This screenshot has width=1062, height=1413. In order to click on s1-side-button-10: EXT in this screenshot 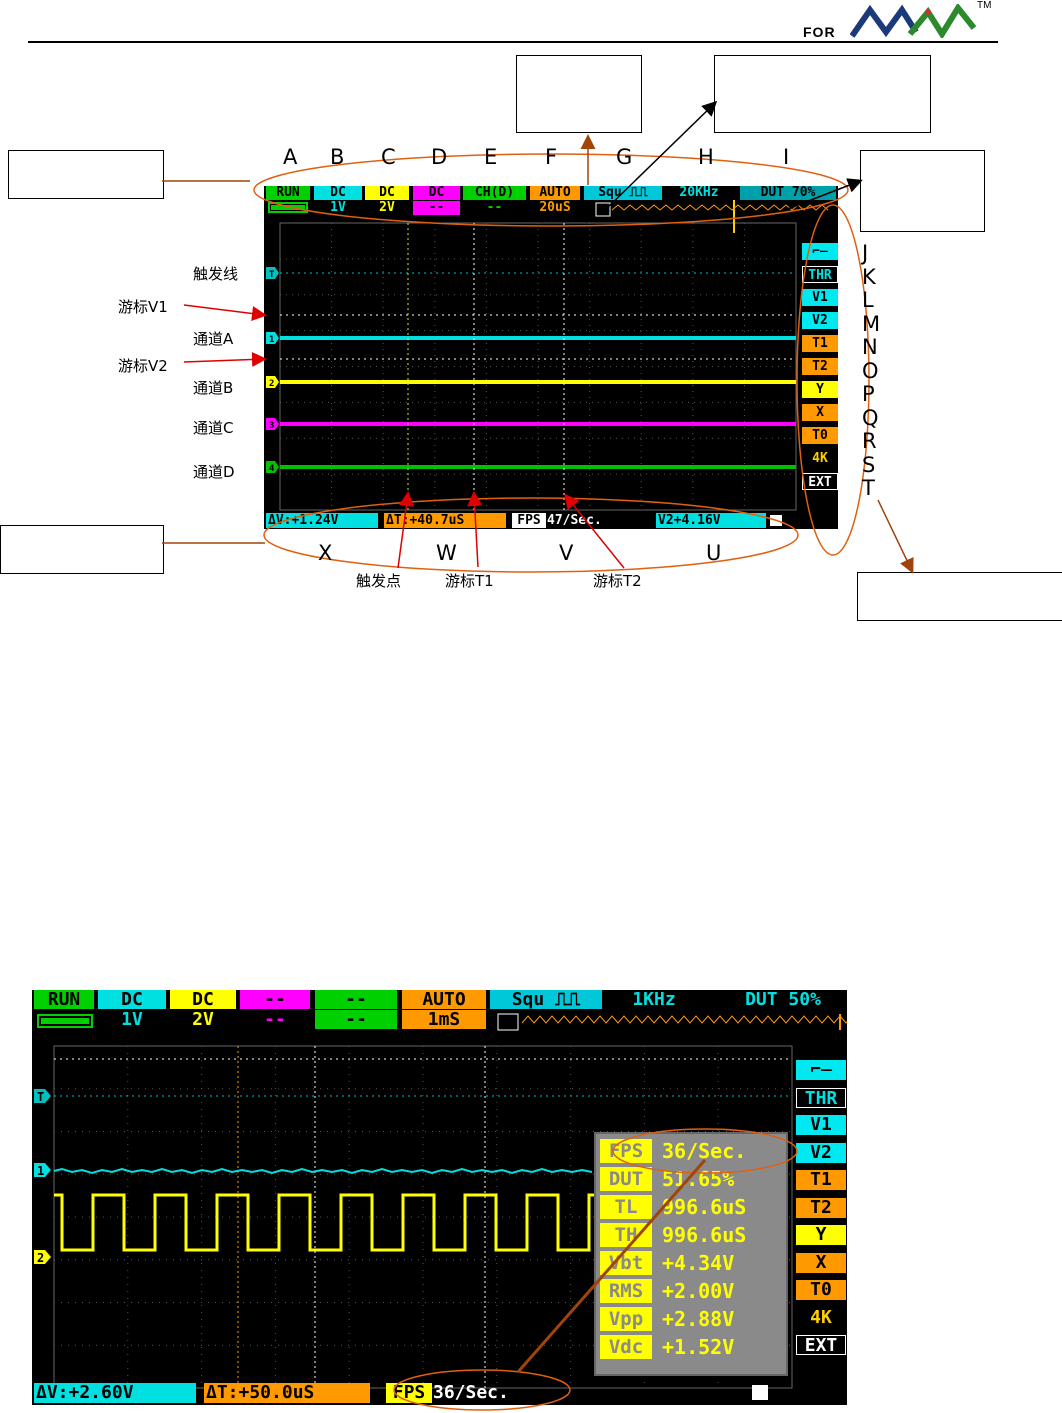, I will do `click(820, 481)`.